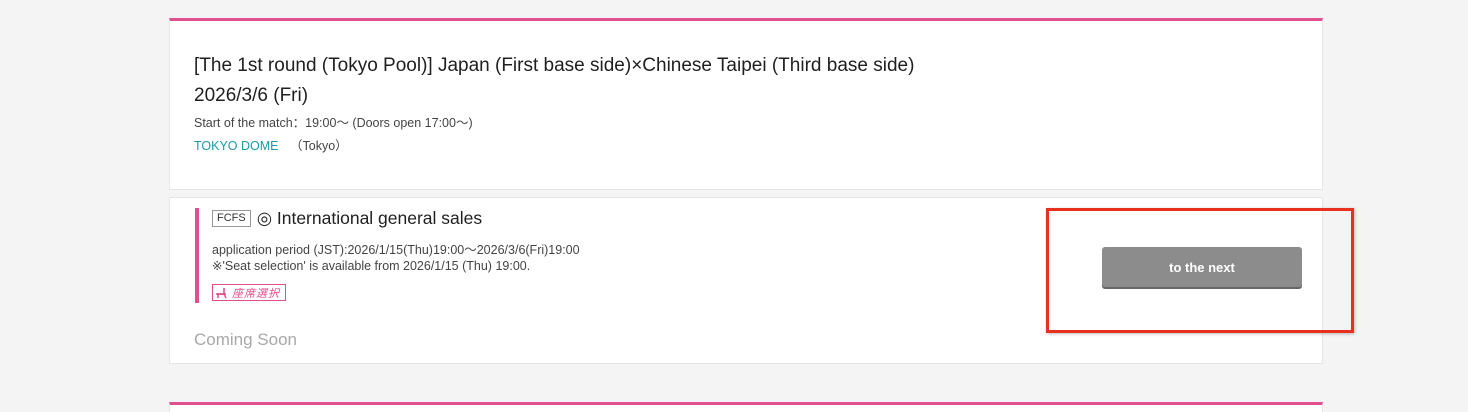  Describe the element at coordinates (251, 95) in the screenshot. I see `event-date: 2026/3/6 (Fri)` at that location.